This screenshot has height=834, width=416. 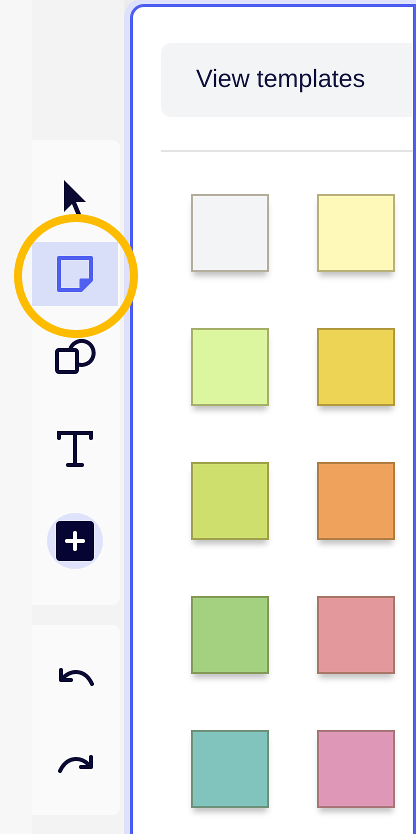 What do you see at coordinates (75, 449) in the screenshot?
I see `text-icon` at bounding box center [75, 449].